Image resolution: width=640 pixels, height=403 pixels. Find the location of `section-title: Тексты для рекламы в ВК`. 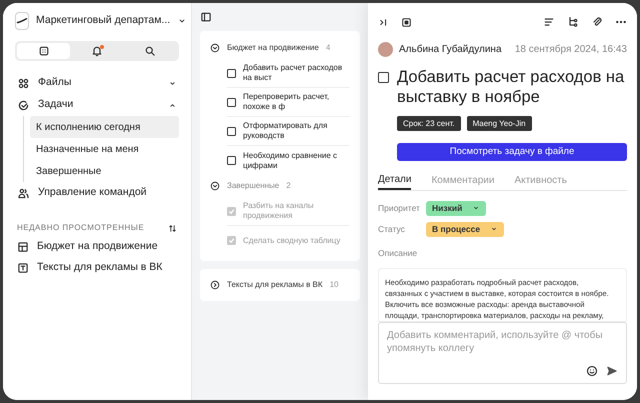

section-title: Тексты для рекламы в ВК is located at coordinates (275, 285).